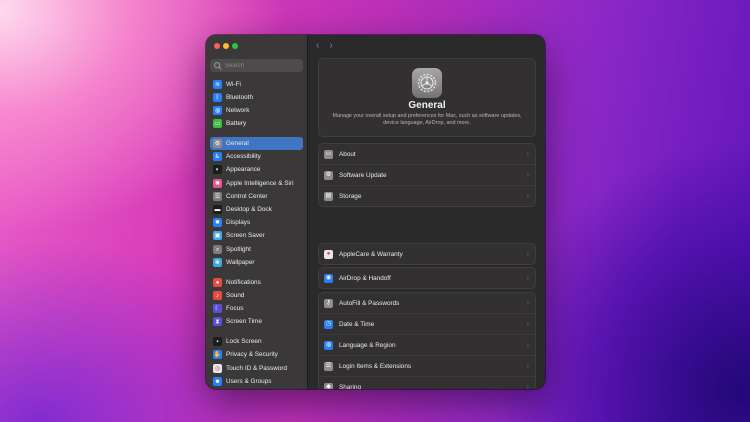 The height and width of the screenshot is (422, 750). Describe the element at coordinates (256, 381) in the screenshot. I see `sidebar-item-users-groups: ☻ Users & Groups` at that location.